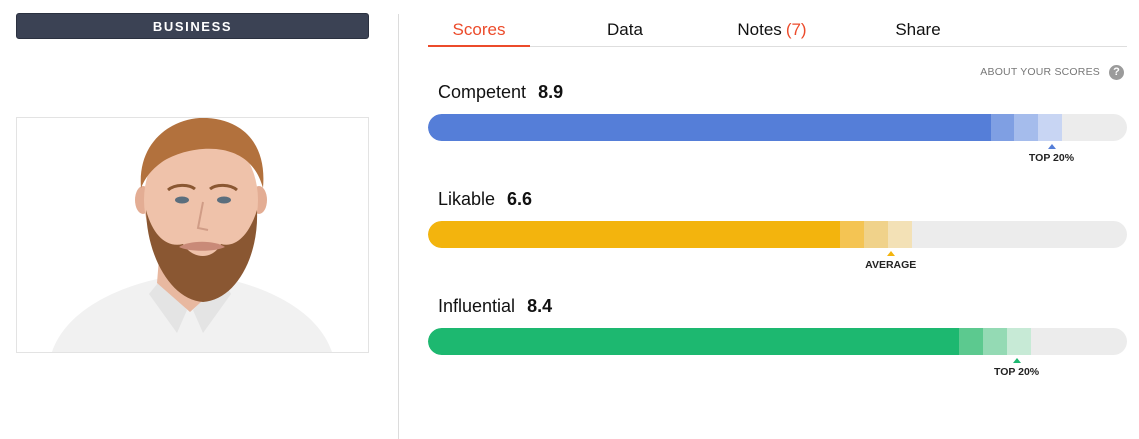 The width and height of the screenshot is (1139, 439). I want to click on column-divider, so click(398, 226).